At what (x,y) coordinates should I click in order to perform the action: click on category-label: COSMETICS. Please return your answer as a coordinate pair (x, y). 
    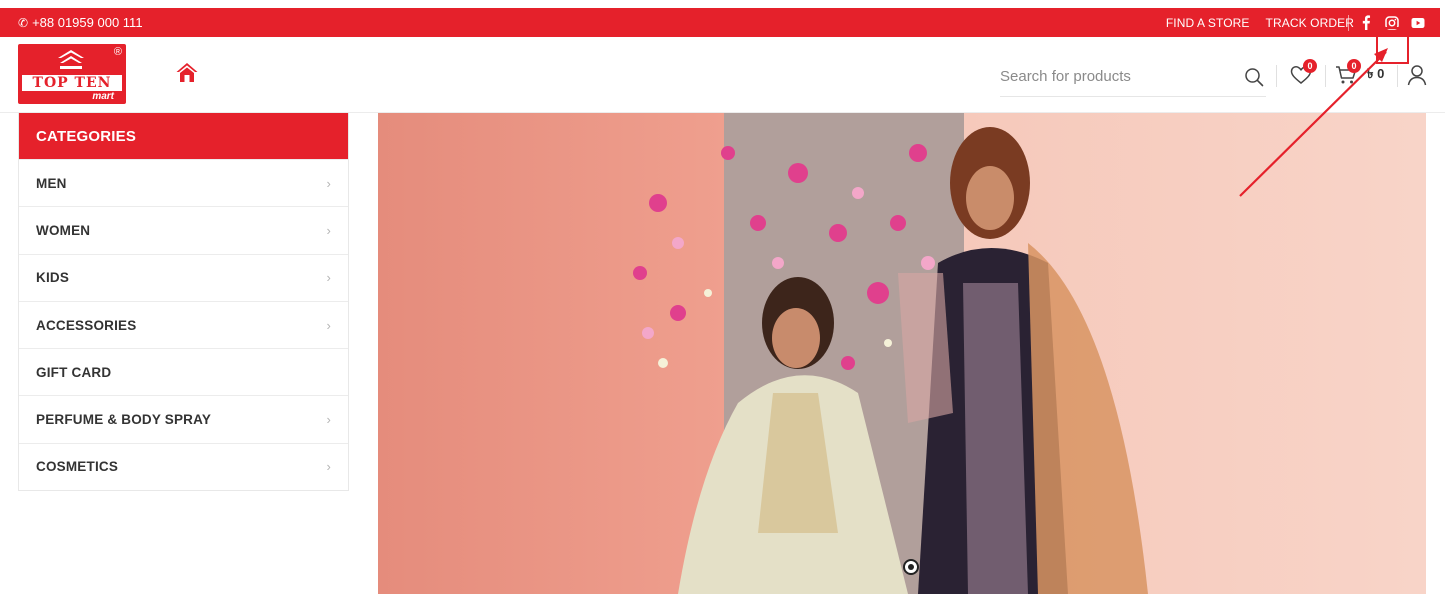
    Looking at the image, I should click on (77, 467).